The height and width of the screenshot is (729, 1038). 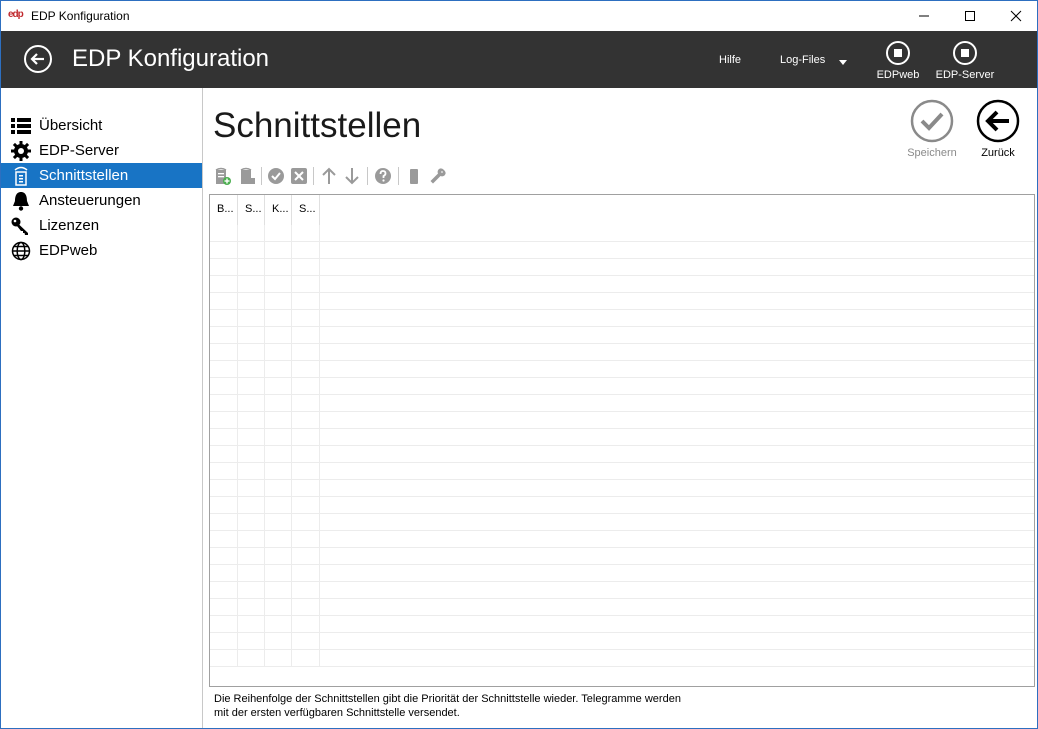 I want to click on add-interface-icon, so click(x=223, y=176).